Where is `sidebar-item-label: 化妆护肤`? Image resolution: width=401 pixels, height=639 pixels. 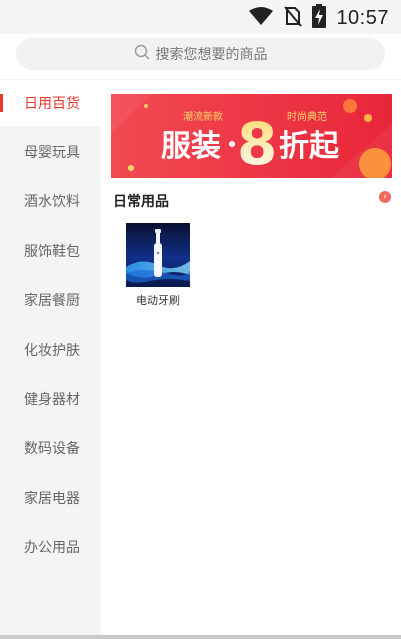 sidebar-item-label: 化妆护肤 is located at coordinates (52, 351).